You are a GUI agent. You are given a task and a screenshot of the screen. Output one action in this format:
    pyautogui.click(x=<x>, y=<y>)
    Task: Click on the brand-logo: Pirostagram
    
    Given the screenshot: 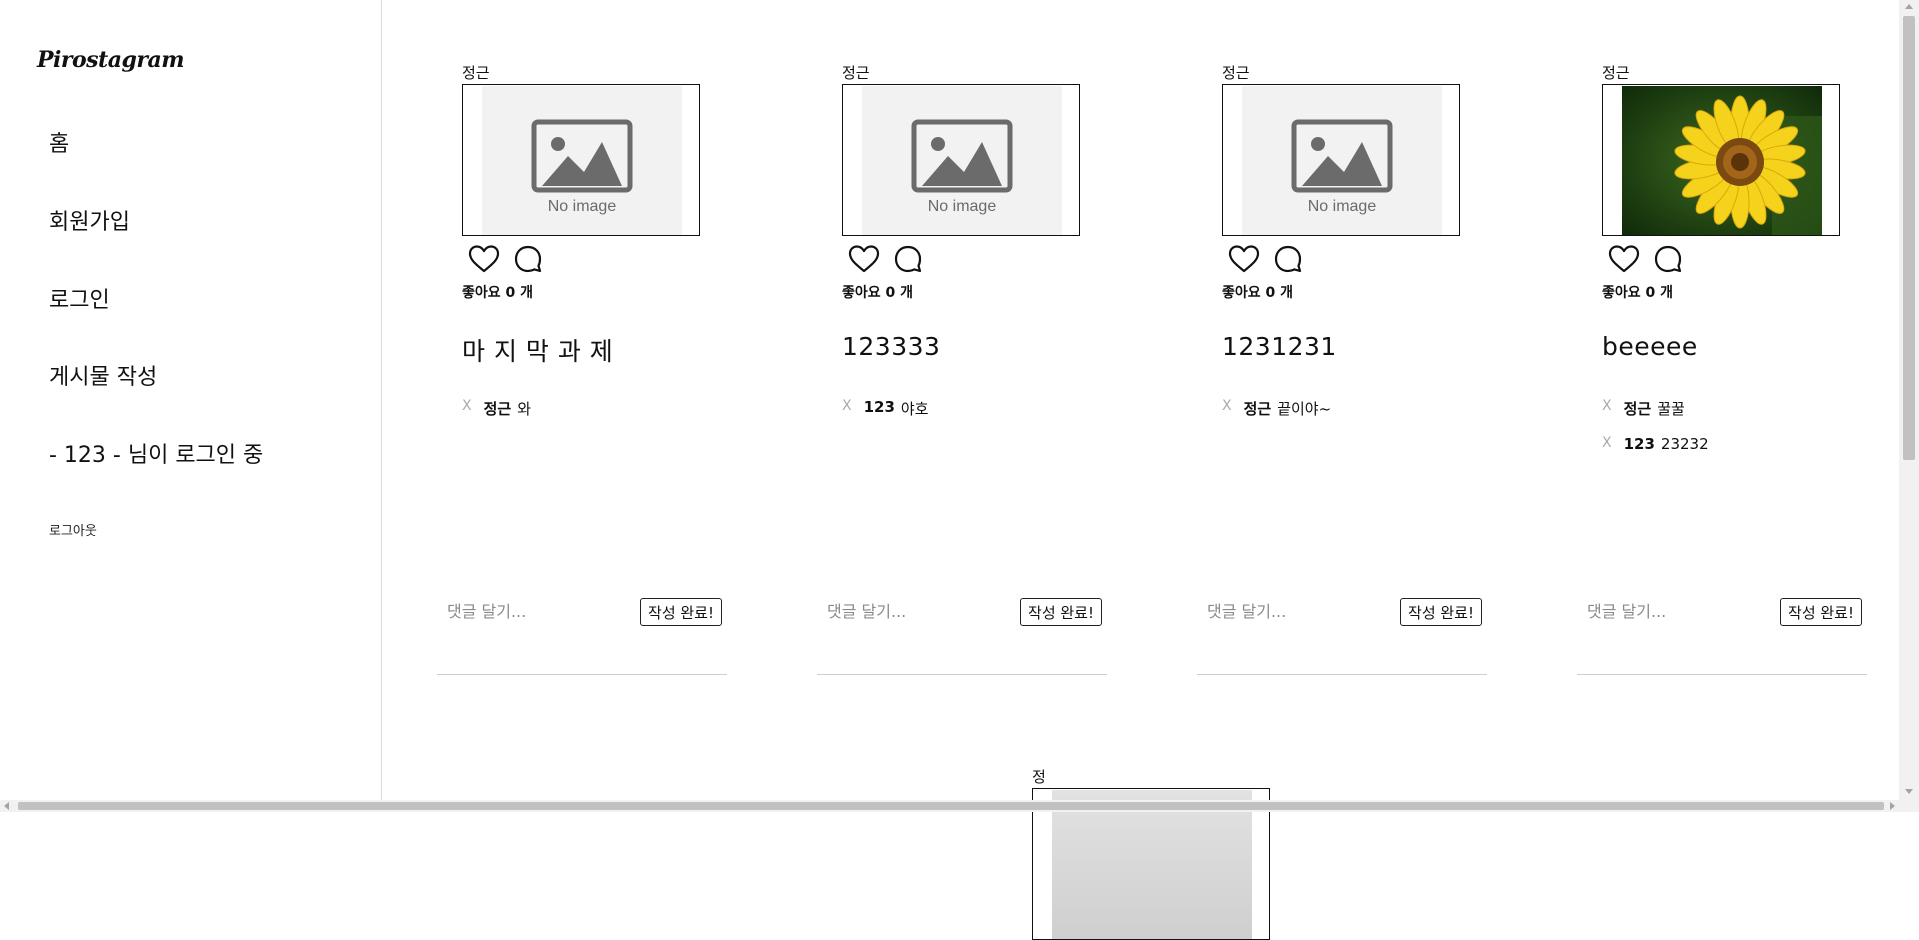 What is the action you would take?
    pyautogui.click(x=110, y=60)
    